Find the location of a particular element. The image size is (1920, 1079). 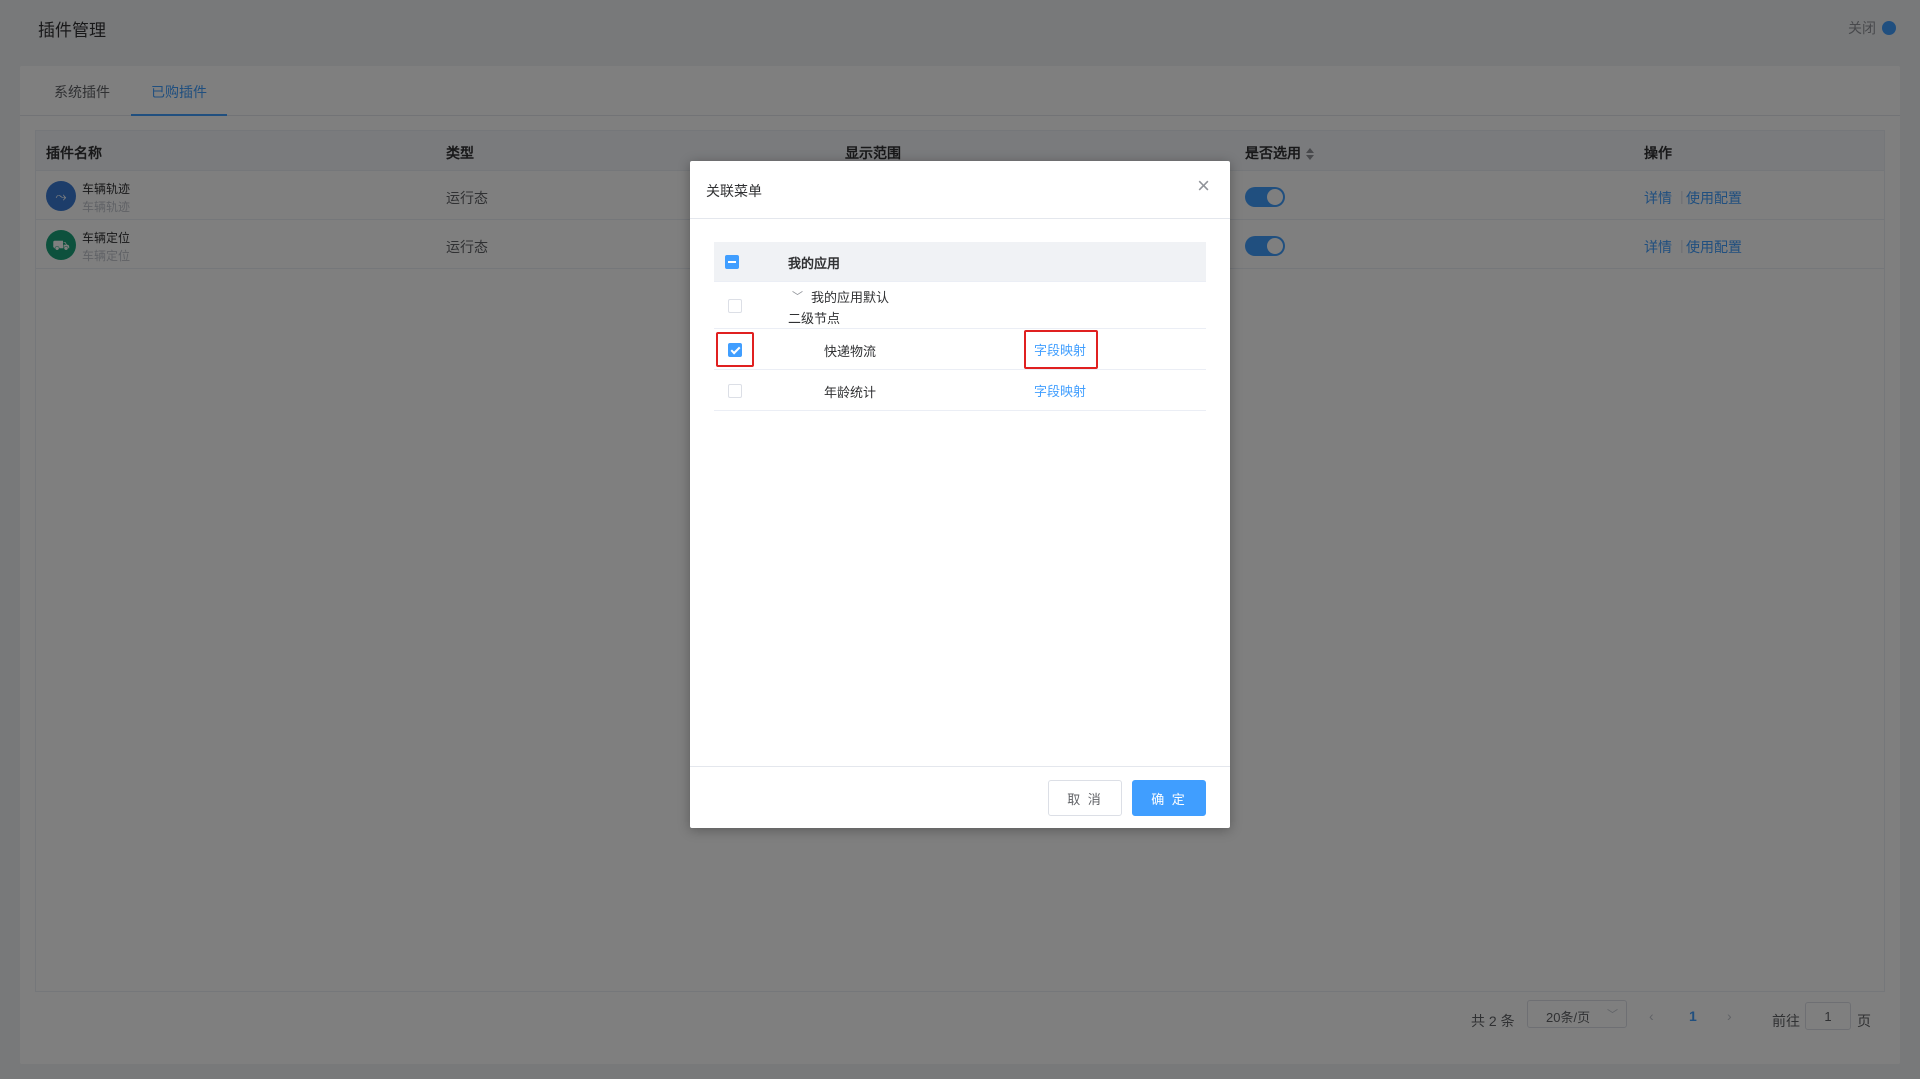

tree-leaf-label: 年龄统计 is located at coordinates (850, 392).